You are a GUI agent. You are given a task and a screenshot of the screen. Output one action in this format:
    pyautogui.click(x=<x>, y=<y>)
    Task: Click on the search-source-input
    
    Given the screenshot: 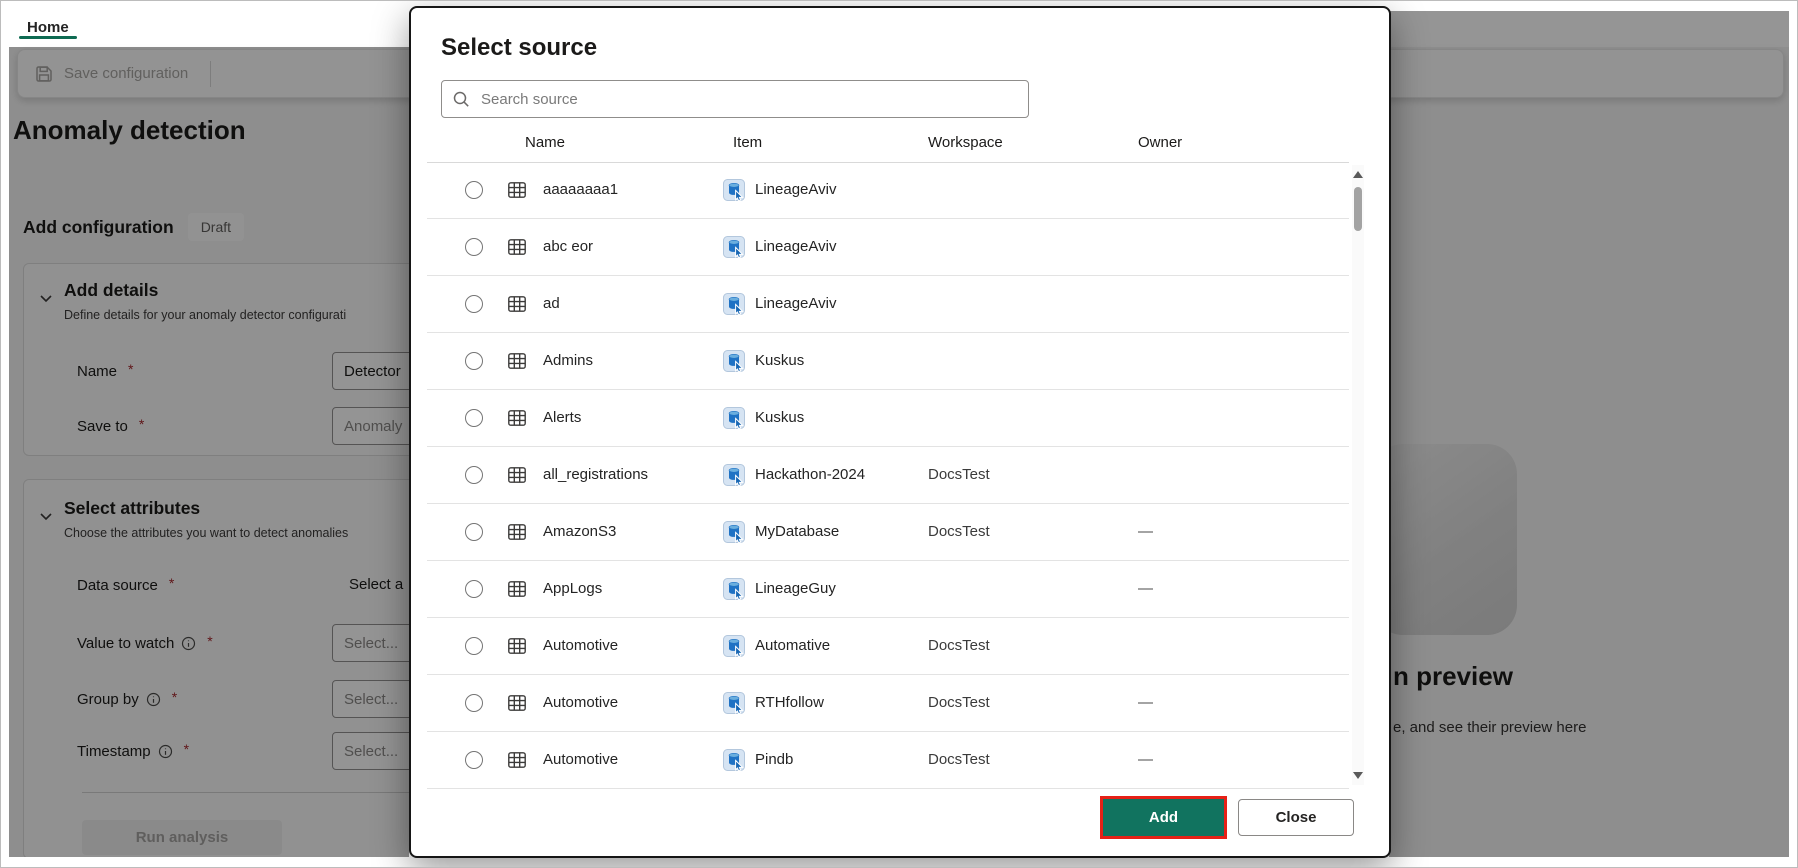 What is the action you would take?
    pyautogui.click(x=748, y=99)
    